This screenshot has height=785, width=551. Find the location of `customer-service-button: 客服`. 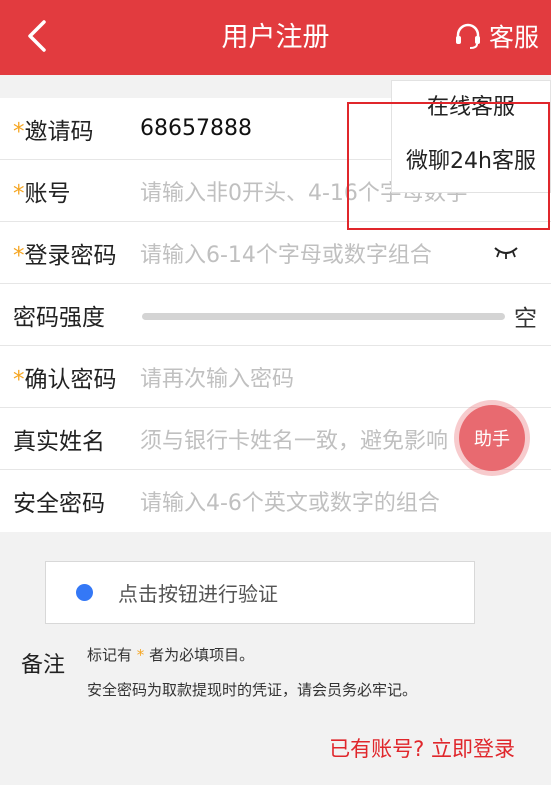

customer-service-button: 客服 is located at coordinates (496, 36).